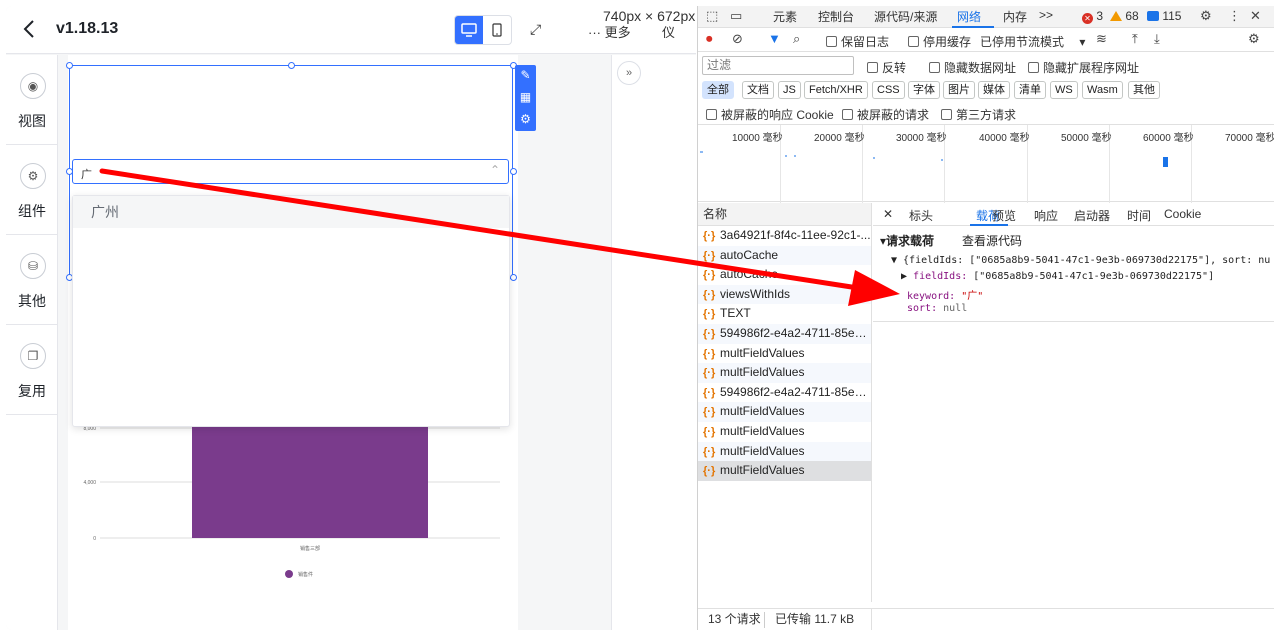  What do you see at coordinates (857, 41) in the screenshot?
I see `preserve-log-checkbox: 保留日志` at bounding box center [857, 41].